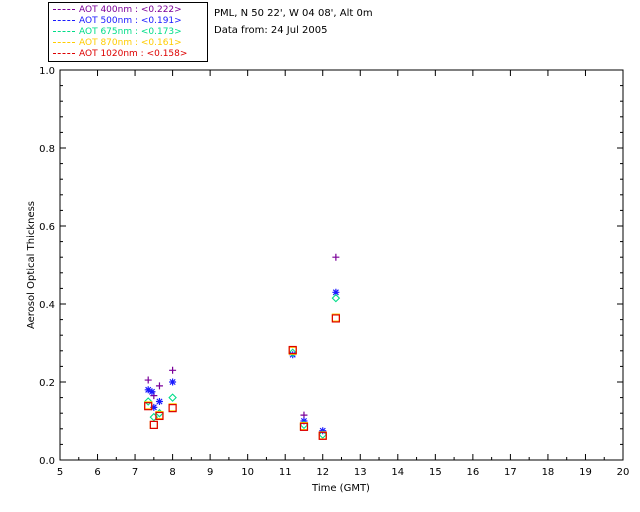  What do you see at coordinates (47, 227) in the screenshot?
I see `y-tick-label: 0.6` at bounding box center [47, 227].